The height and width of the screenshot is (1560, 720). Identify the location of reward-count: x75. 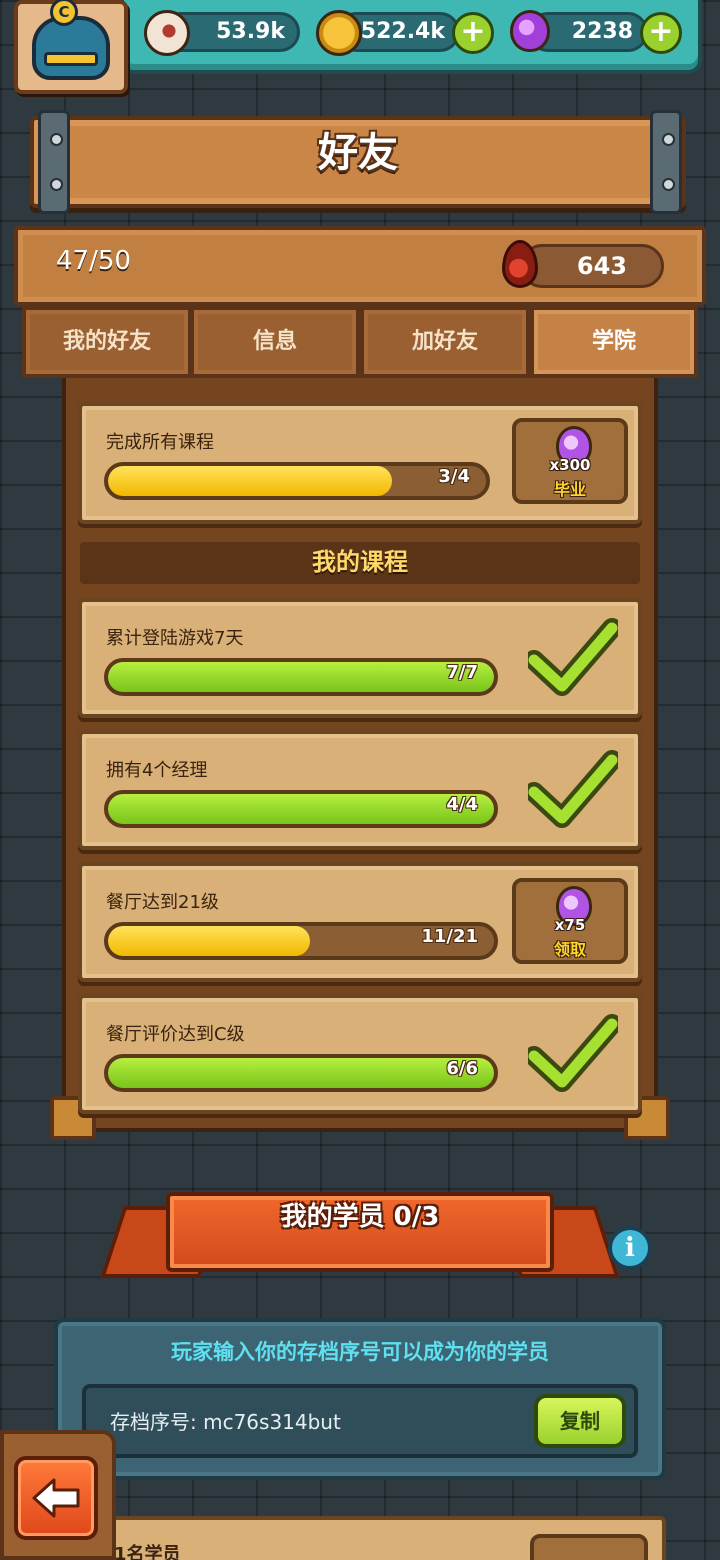
(570, 925).